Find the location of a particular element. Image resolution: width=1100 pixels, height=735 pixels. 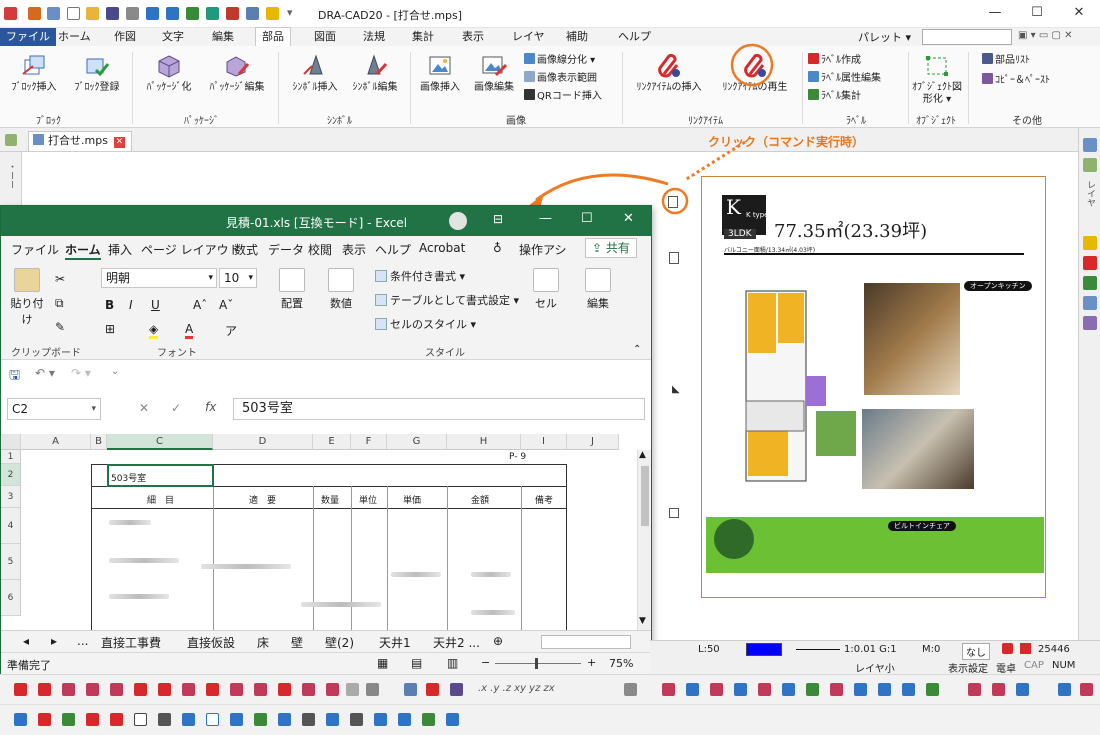

name-box: C2 ▾ is located at coordinates (54, 409).